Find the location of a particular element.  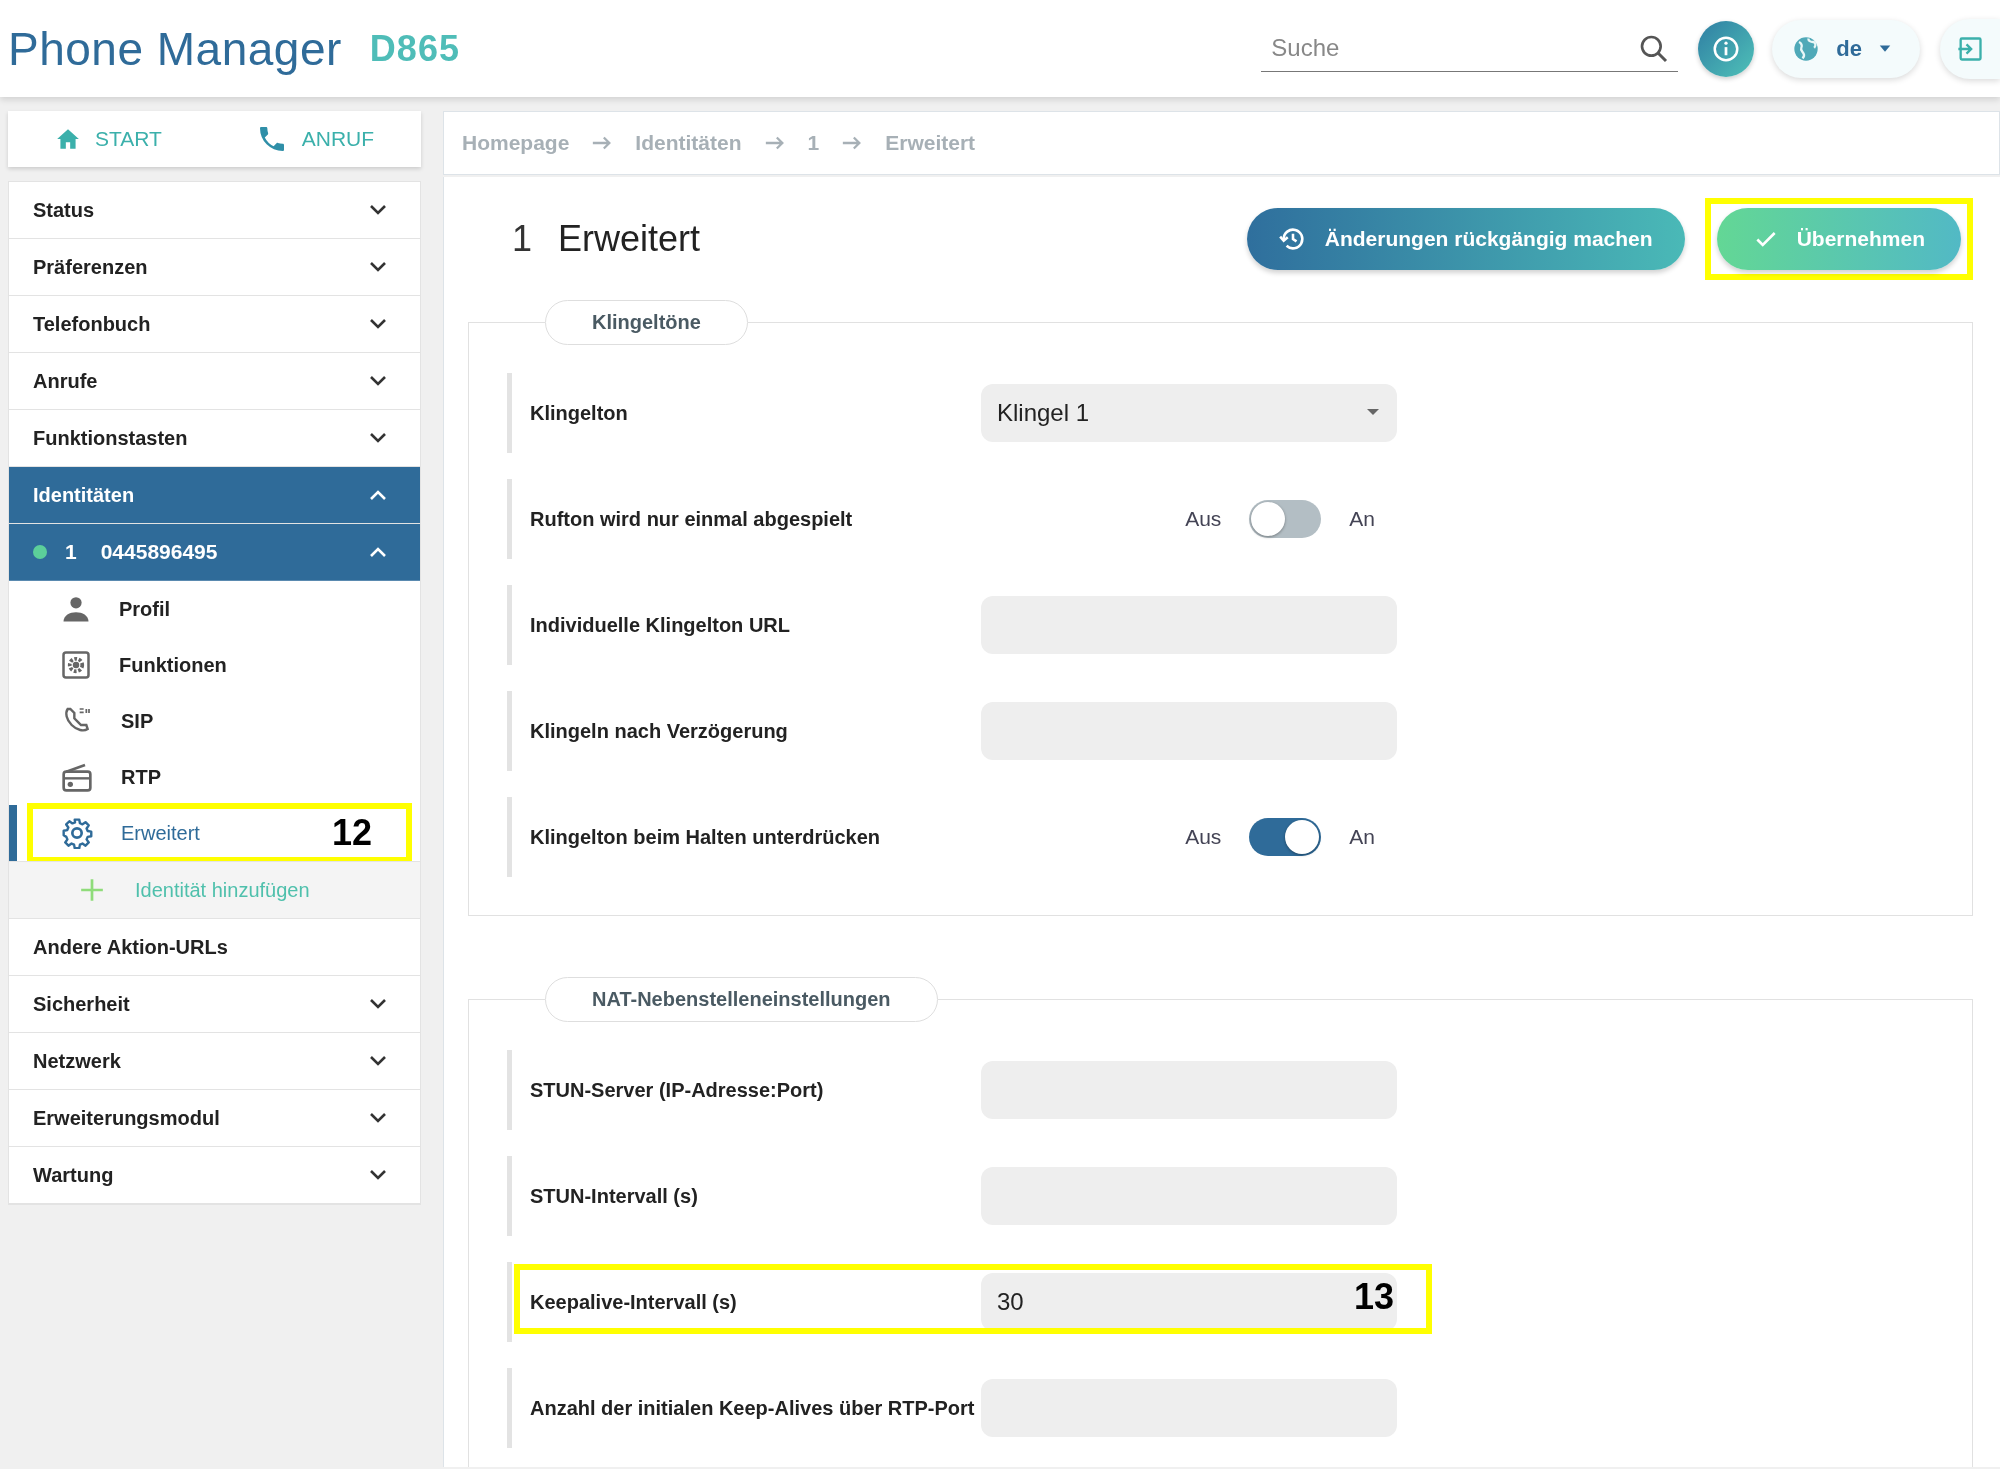

menu-item: Identitäten is located at coordinates (214, 495).